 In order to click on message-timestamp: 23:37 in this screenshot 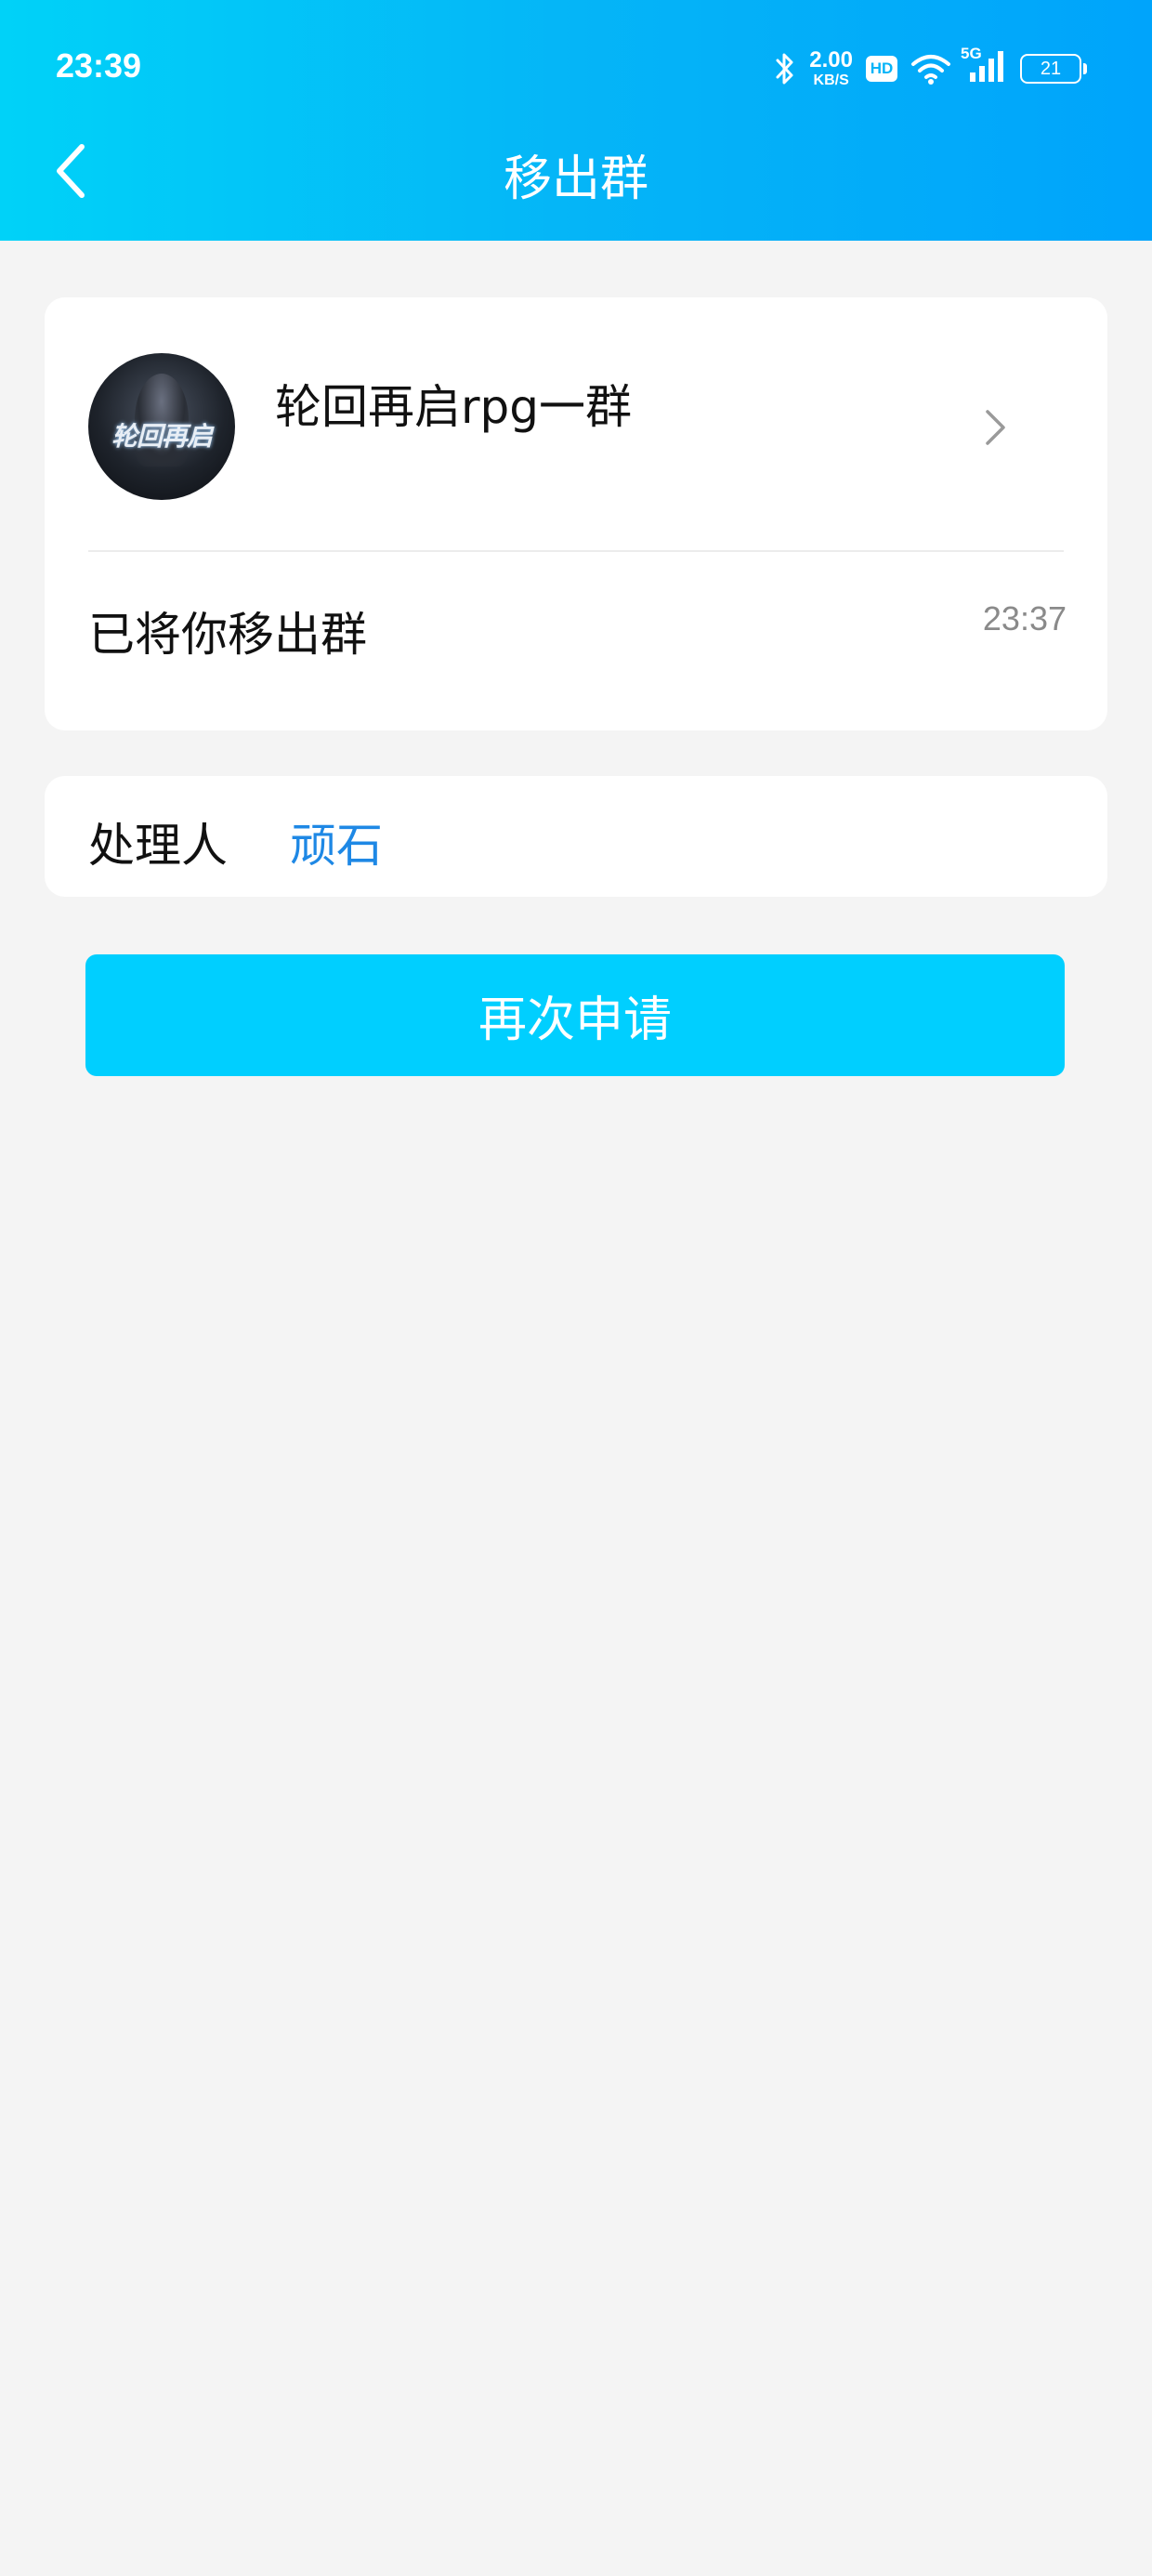, I will do `click(1024, 618)`.